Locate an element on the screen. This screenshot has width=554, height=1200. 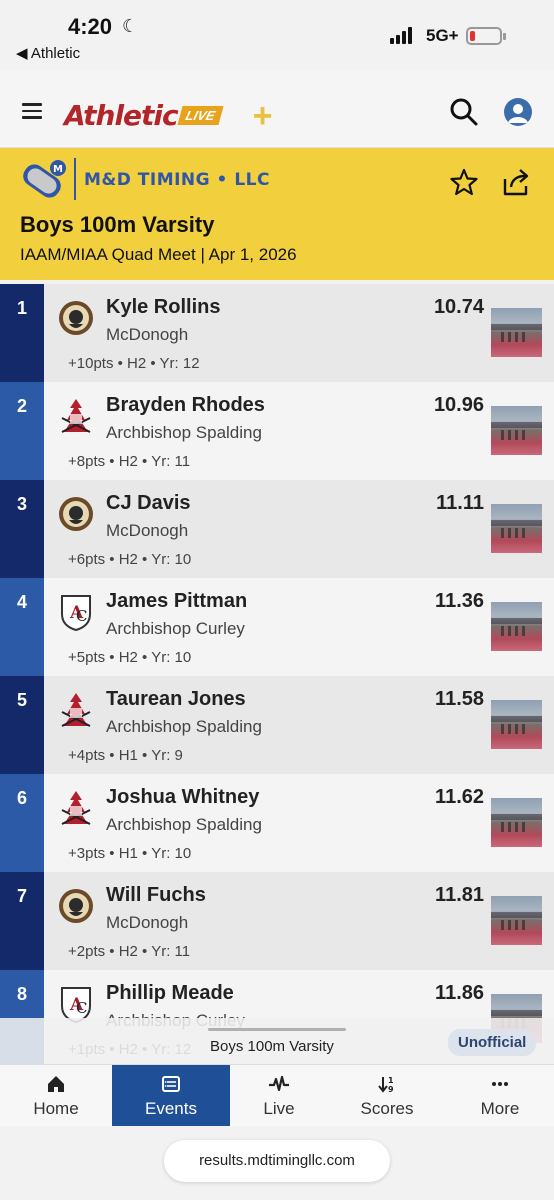
md-timing-logo-icon: M is located at coordinates (50, 179).